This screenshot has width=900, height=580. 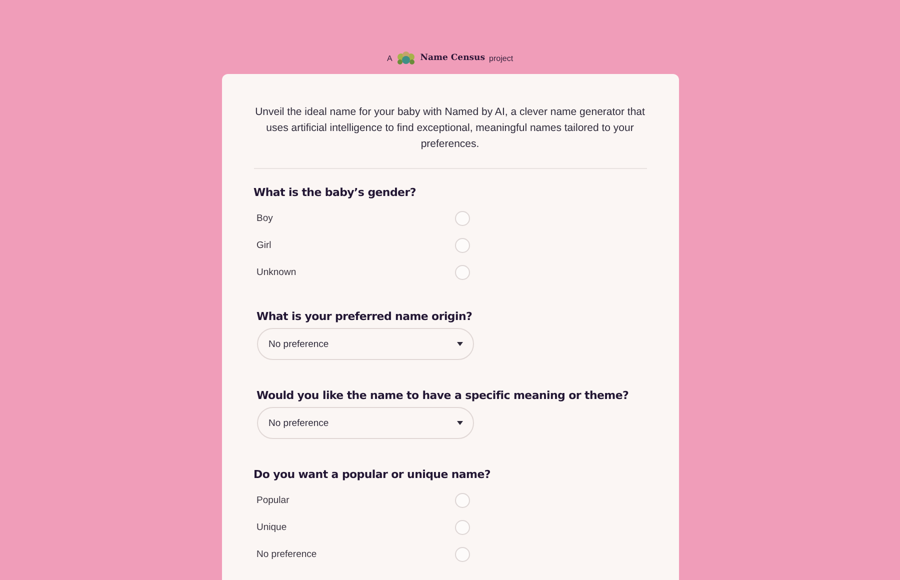 I want to click on brand-name: Name Census, so click(x=453, y=58).